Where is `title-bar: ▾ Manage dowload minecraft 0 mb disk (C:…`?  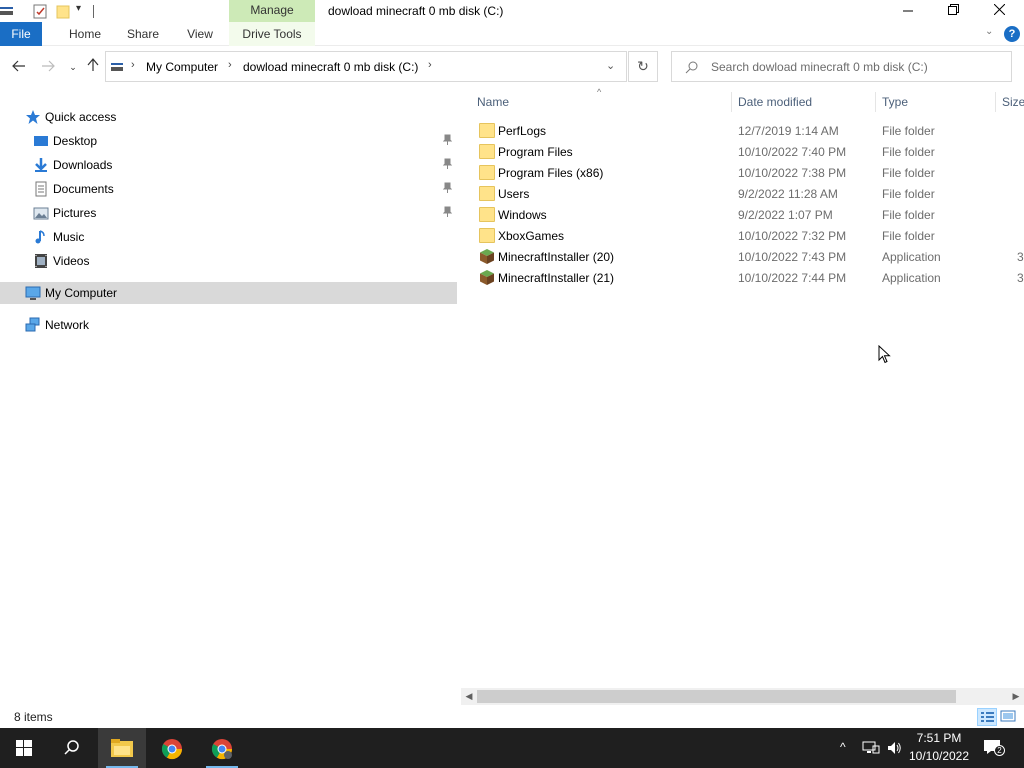 title-bar: ▾ Manage dowload minecraft 0 mb disk (C:… is located at coordinates (512, 11).